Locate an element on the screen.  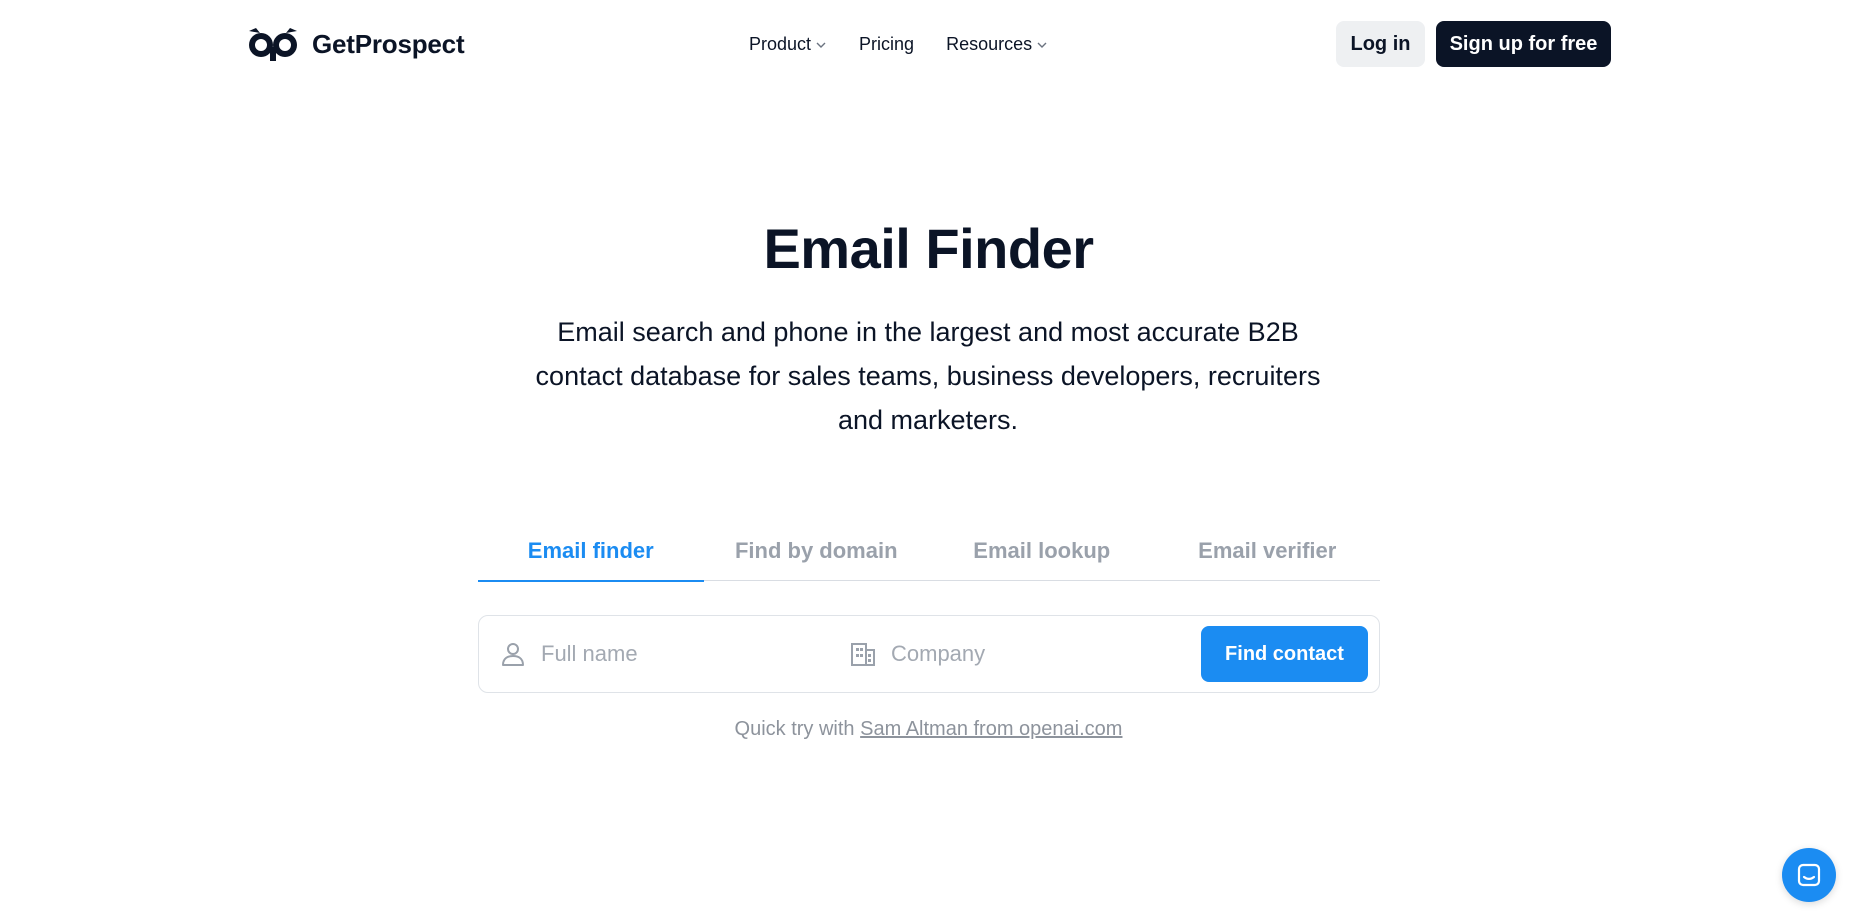
tab-email-verifier: Email verifier is located at coordinates (1268, 551).